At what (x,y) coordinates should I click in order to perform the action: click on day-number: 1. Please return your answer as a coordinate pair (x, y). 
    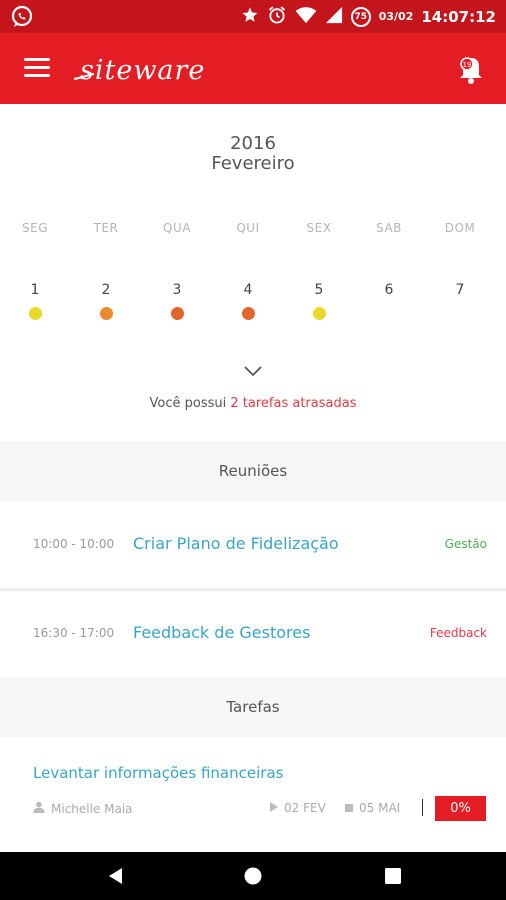
    Looking at the image, I should click on (35, 290).